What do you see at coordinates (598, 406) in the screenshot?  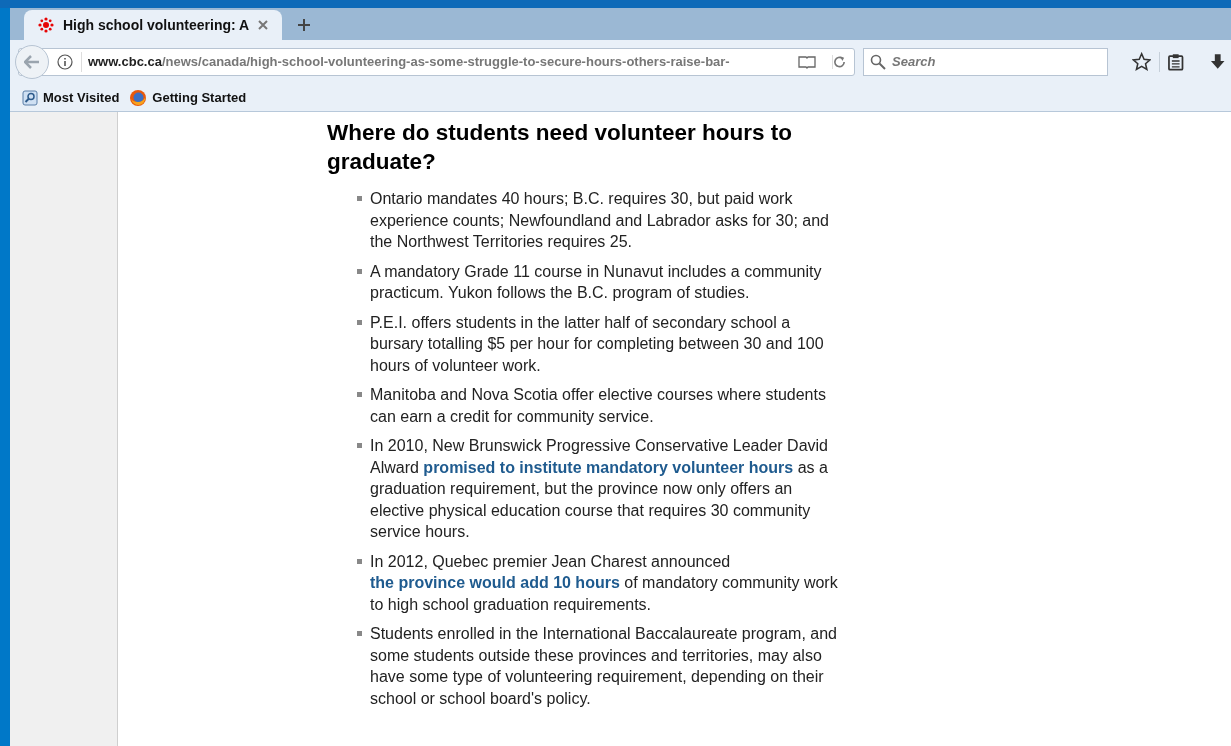 I see `bullet-text: Manitoba and Nova Scotia offer elective courses where students can earn a credit for community service.` at bounding box center [598, 406].